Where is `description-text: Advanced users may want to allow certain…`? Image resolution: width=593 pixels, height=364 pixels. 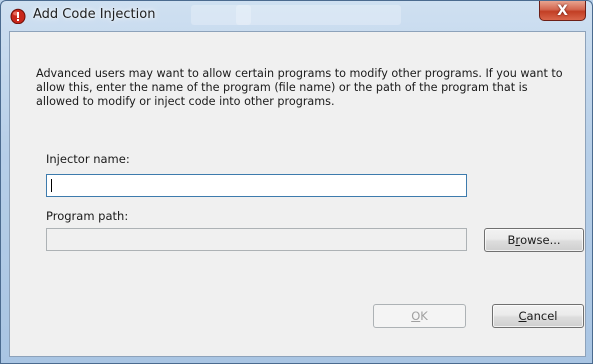
description-text: Advanced users may want to allow certain… is located at coordinates (299, 87).